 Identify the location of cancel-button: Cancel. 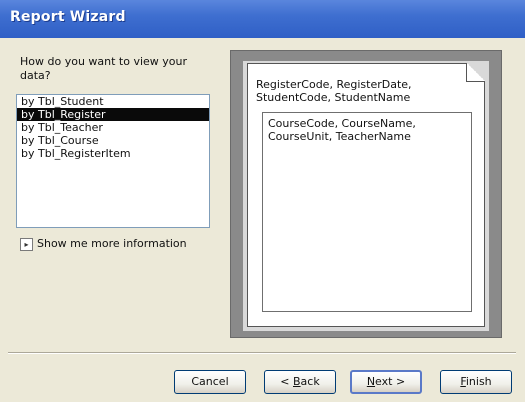
(210, 382).